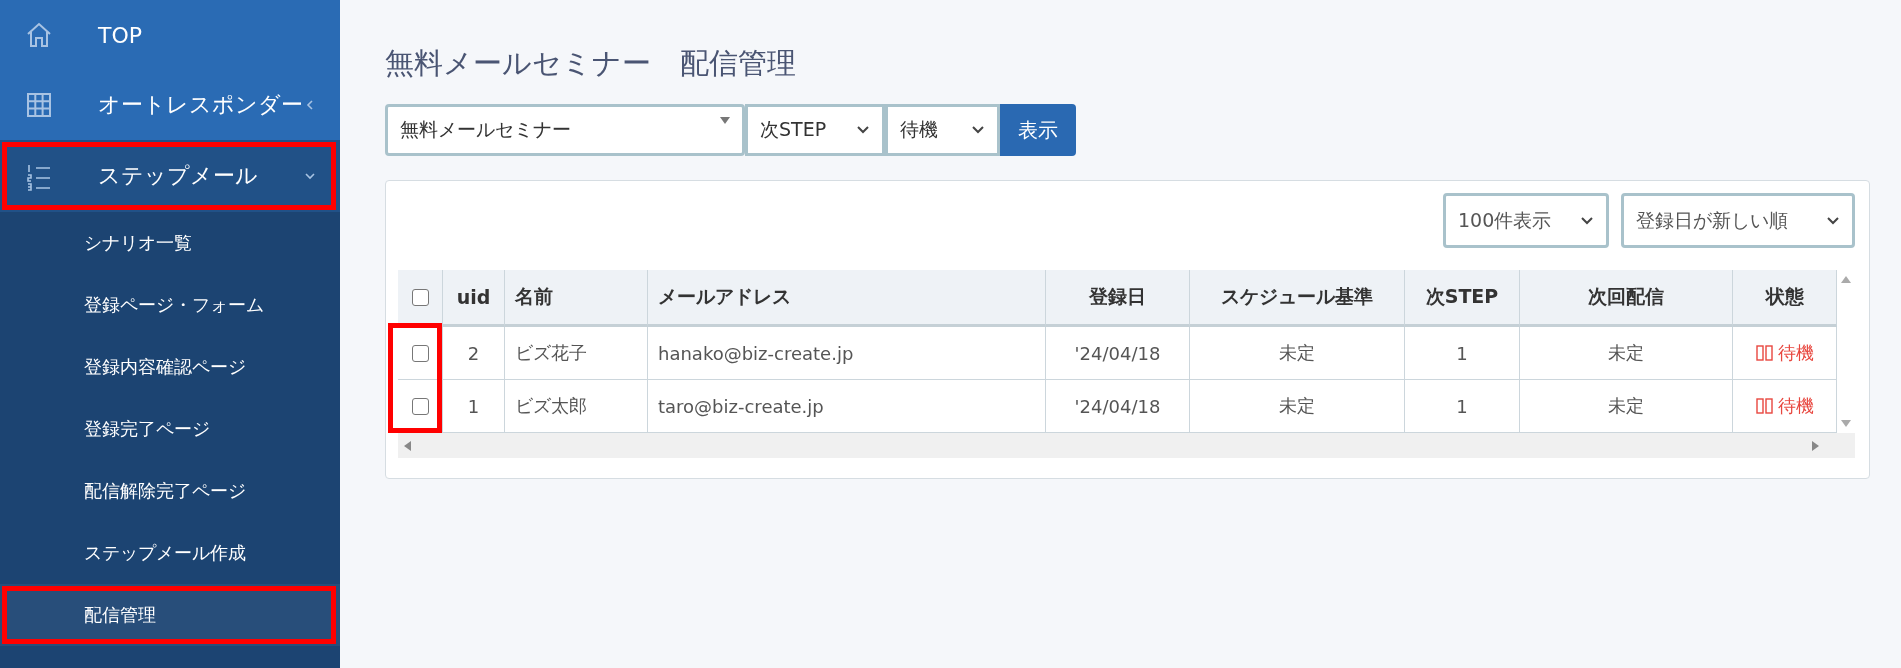 Image resolution: width=1901 pixels, height=668 pixels. Describe the element at coordinates (1462, 298) in the screenshot. I see `column-header: 次STEP` at that location.